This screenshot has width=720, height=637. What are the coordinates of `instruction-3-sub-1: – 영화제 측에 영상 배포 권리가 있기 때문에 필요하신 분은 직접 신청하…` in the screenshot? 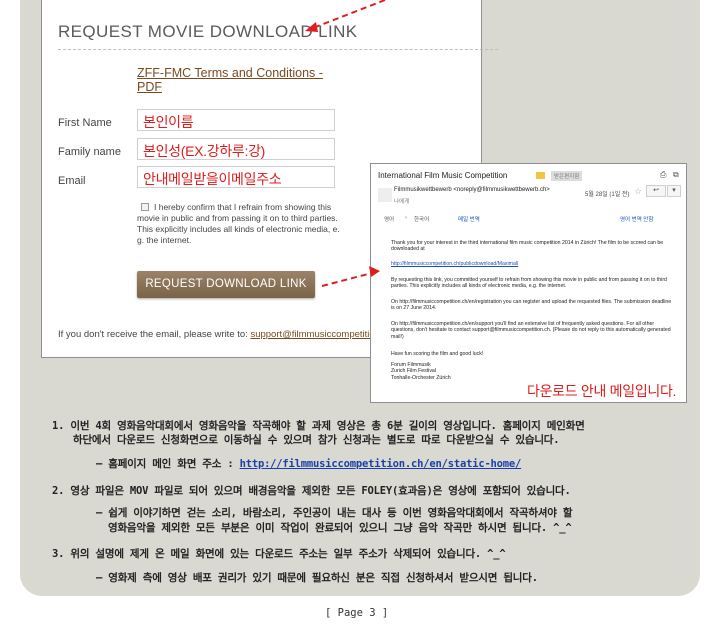 It's located at (317, 578).